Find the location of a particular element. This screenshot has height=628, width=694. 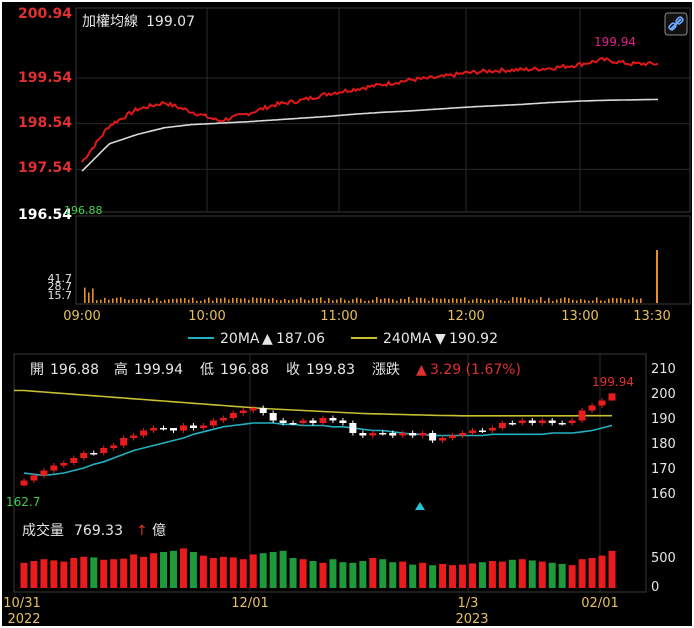

daily-xtick-3: 02/01 is located at coordinates (599, 603).